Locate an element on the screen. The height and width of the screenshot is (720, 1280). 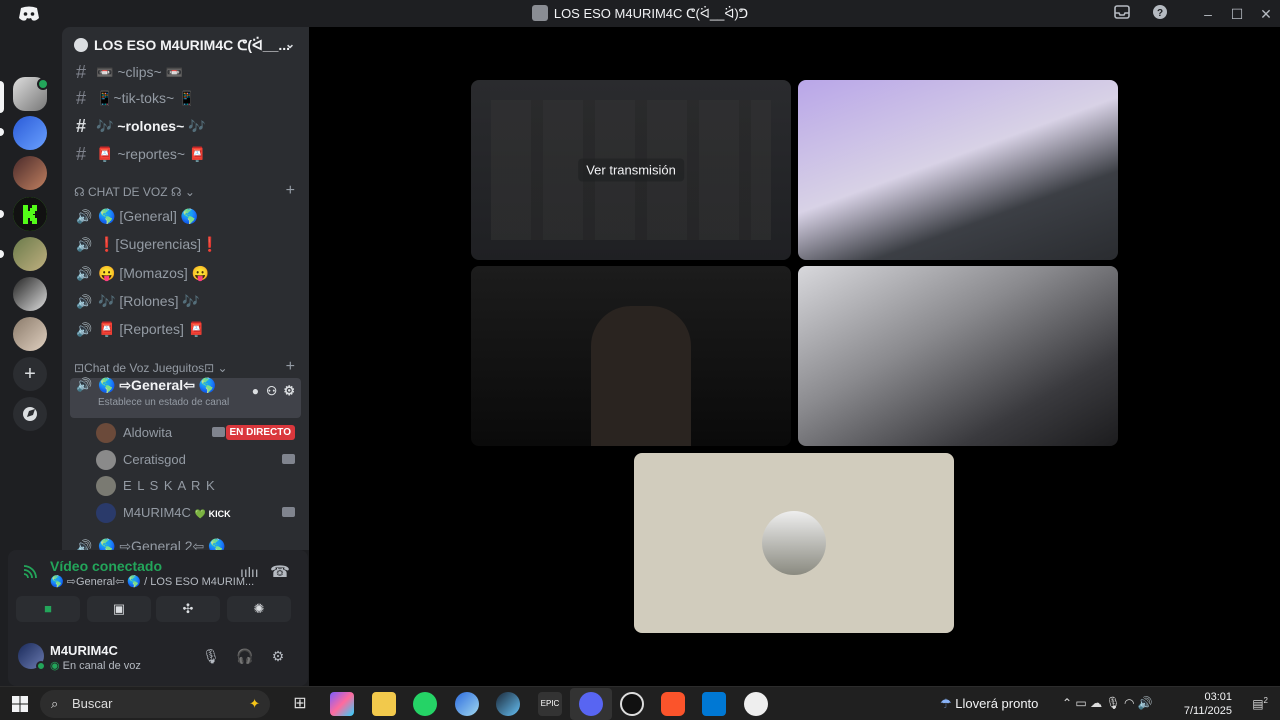
voice-status-title: Vídeo conectado is located at coordinates (106, 566).